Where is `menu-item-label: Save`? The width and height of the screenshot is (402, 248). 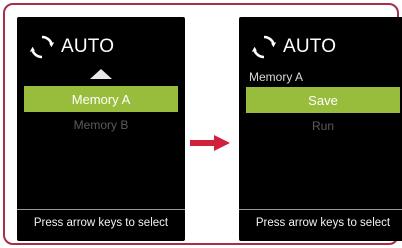
menu-item-label: Save is located at coordinates (323, 100).